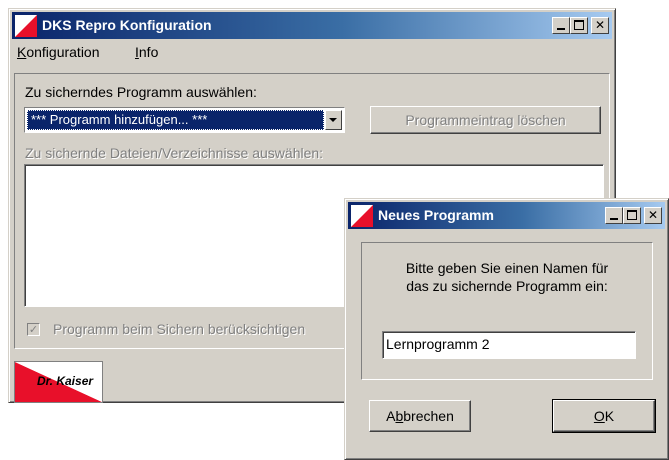  Describe the element at coordinates (175, 120) in the screenshot. I see `program-select-value: *** Programm hinzufügen... ***` at that location.